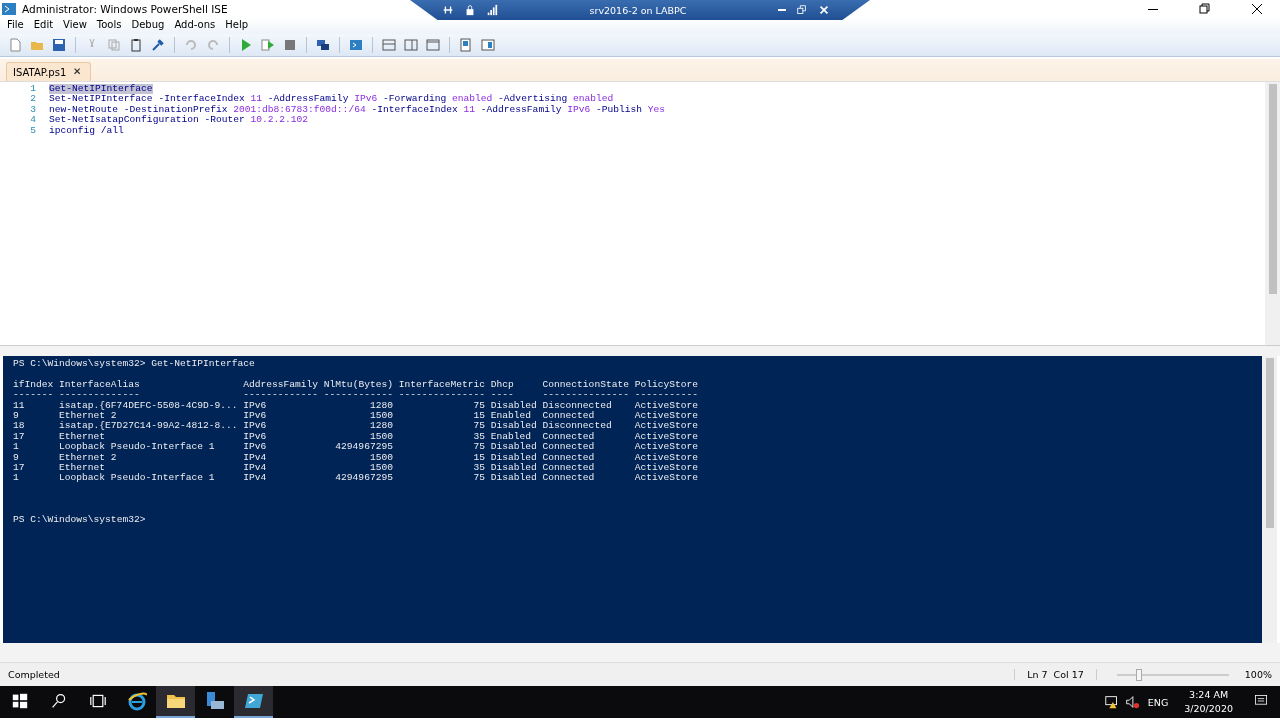  What do you see at coordinates (19, 405) in the screenshot?
I see `table-cell-text: 11` at bounding box center [19, 405].